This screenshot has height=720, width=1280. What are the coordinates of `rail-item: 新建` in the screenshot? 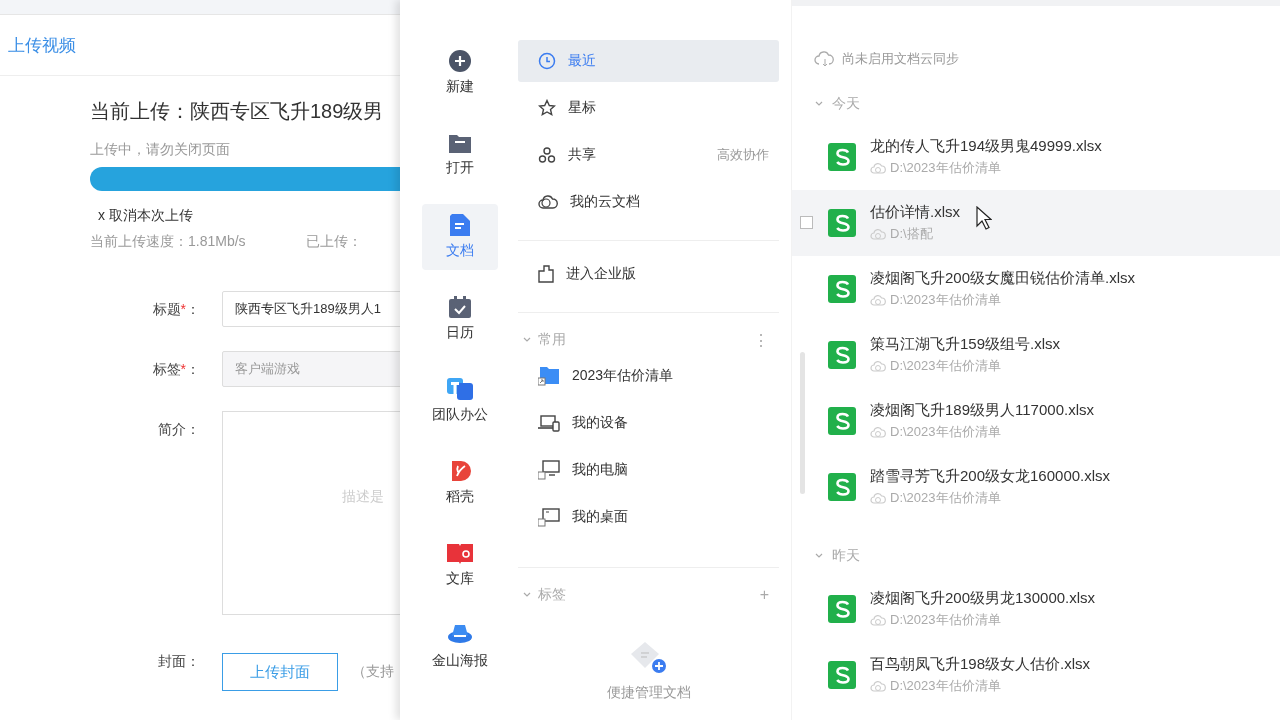 It's located at (460, 73).